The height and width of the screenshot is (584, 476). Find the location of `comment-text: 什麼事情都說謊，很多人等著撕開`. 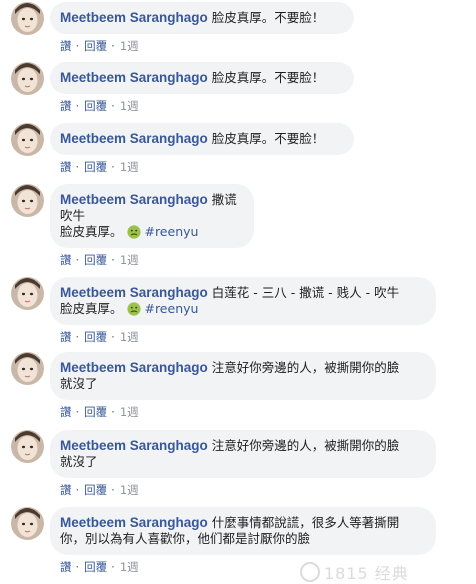

comment-text: 什麼事情都說謊，很多人等著撕開 is located at coordinates (305, 522).